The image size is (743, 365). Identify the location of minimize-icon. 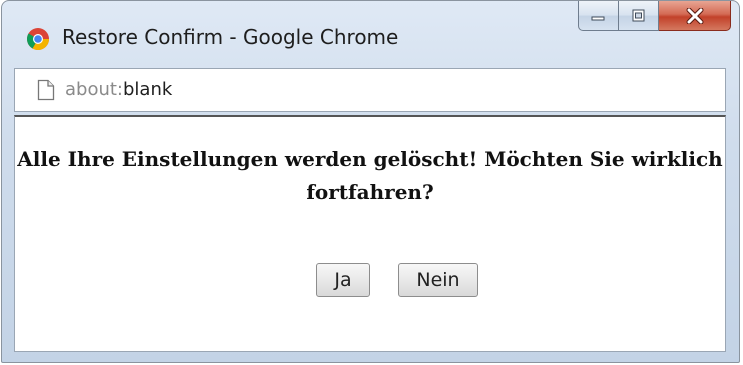
(597, 18).